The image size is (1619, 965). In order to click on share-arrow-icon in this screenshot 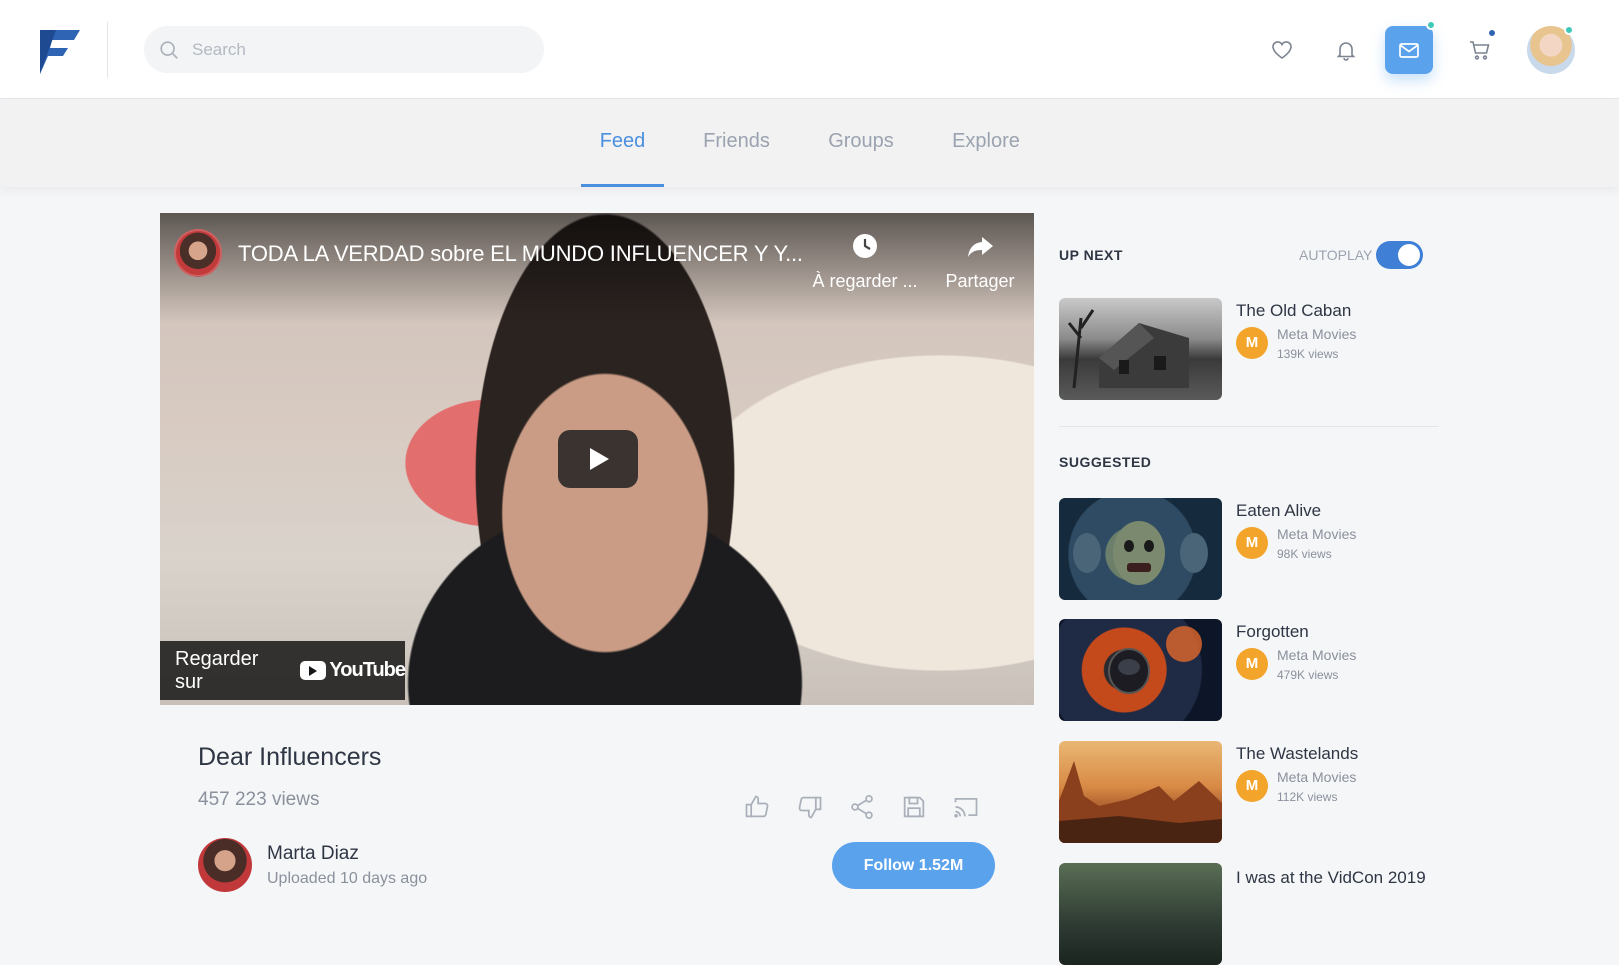, I will do `click(980, 247)`.